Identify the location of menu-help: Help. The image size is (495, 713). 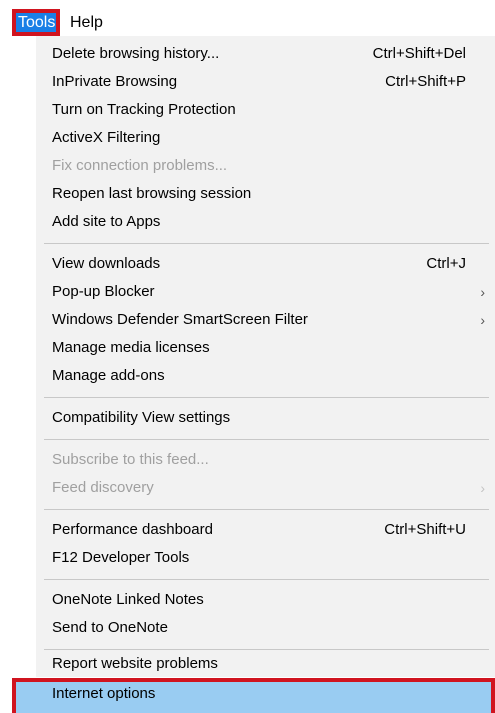
(86, 22).